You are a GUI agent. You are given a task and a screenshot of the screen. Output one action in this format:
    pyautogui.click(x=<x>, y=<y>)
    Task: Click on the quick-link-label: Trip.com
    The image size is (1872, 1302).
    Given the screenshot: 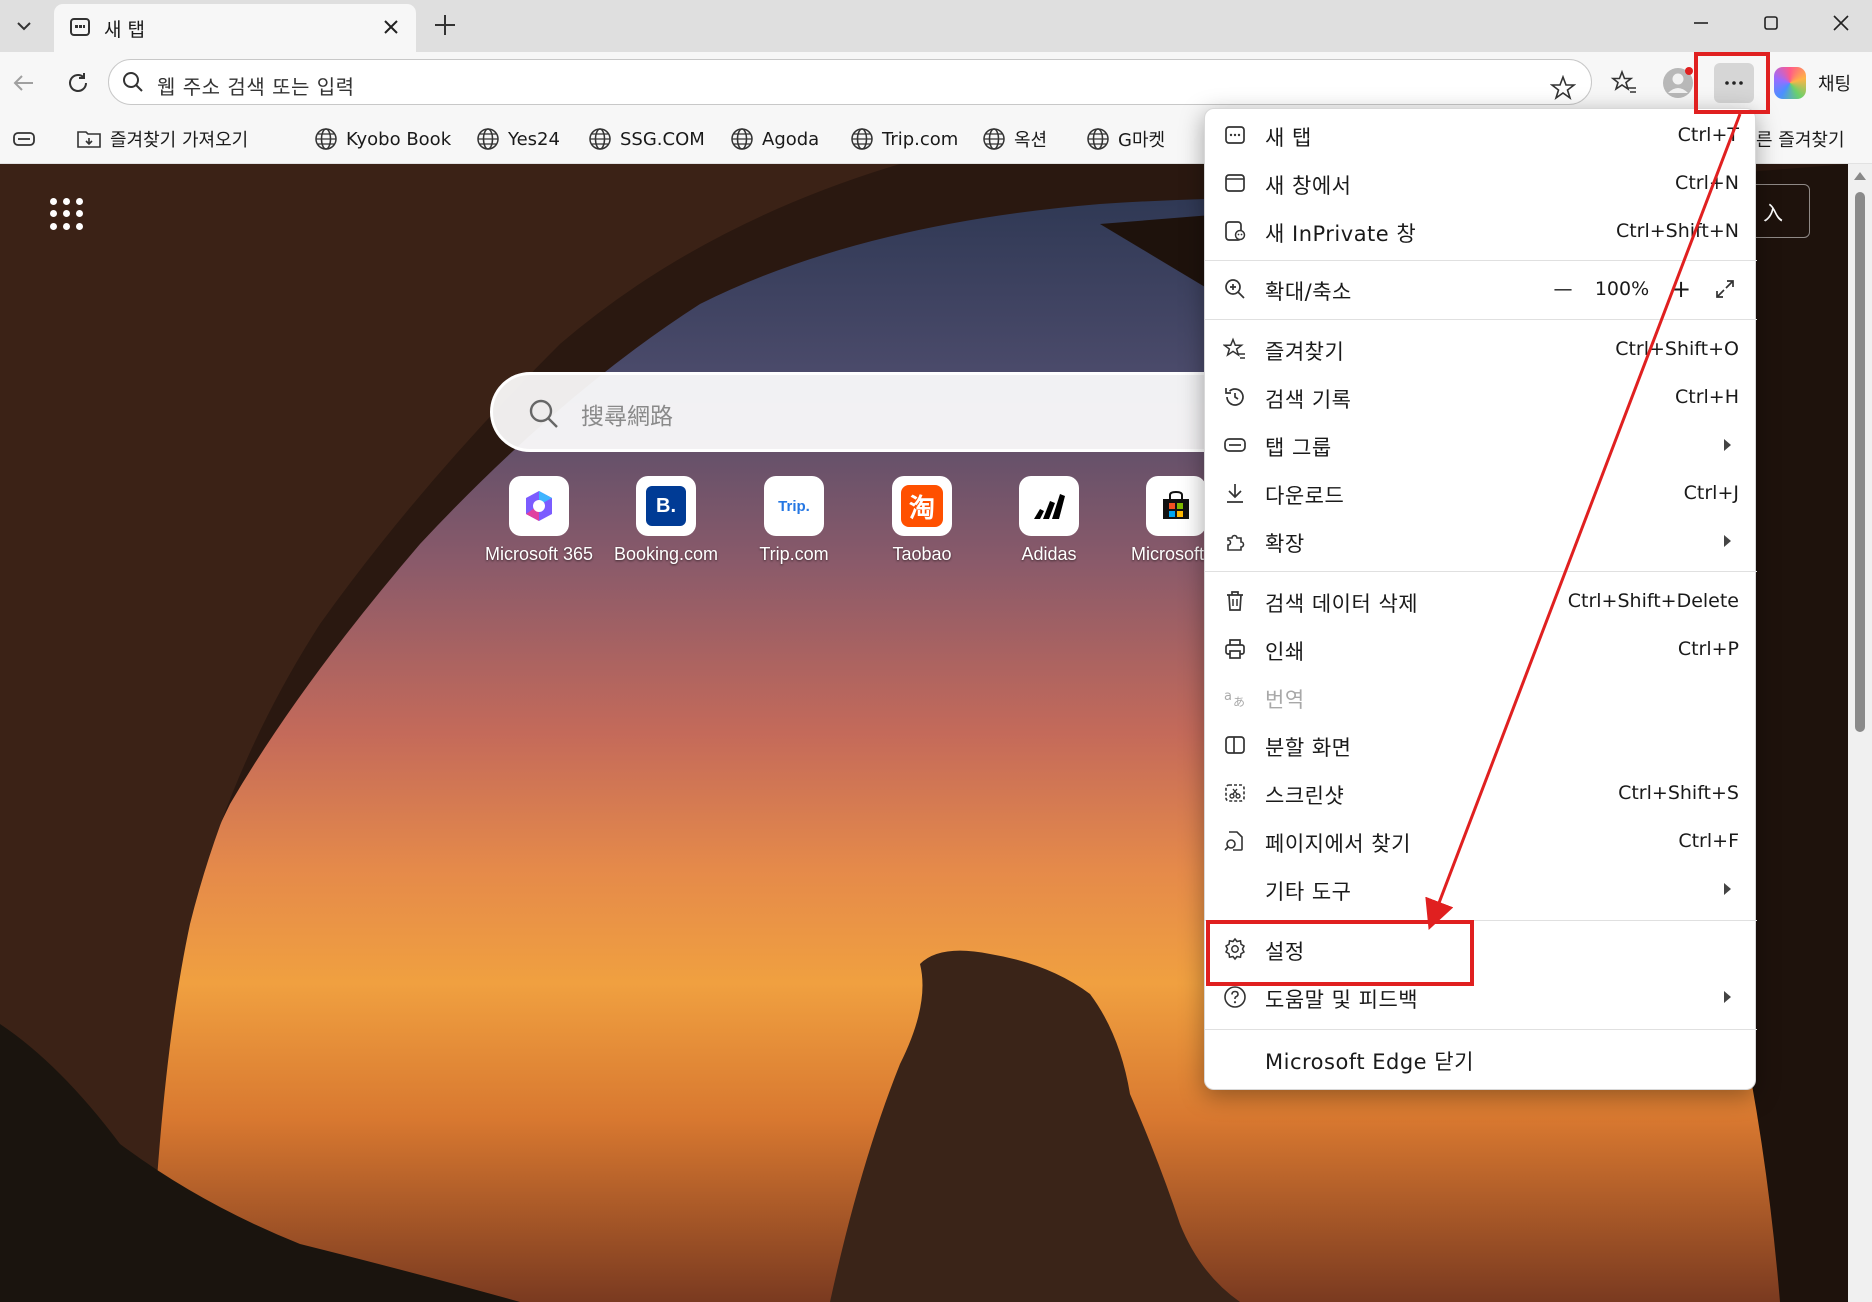 What is the action you would take?
    pyautogui.click(x=794, y=554)
    